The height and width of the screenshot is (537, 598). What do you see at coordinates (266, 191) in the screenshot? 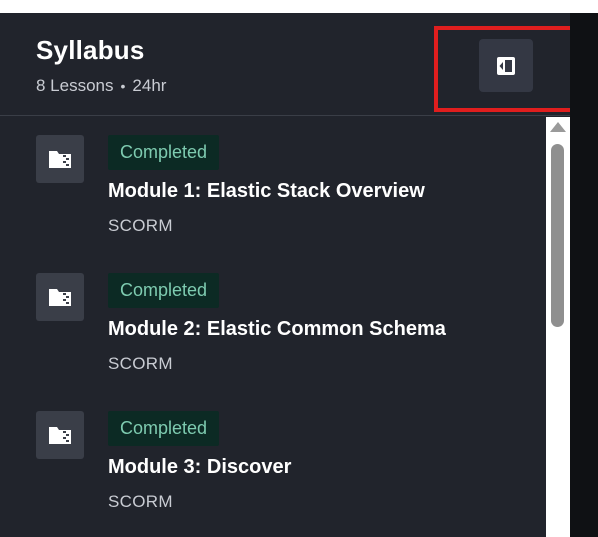
I see `lesson-title: Module 1: Elastic Stack Overview` at bounding box center [266, 191].